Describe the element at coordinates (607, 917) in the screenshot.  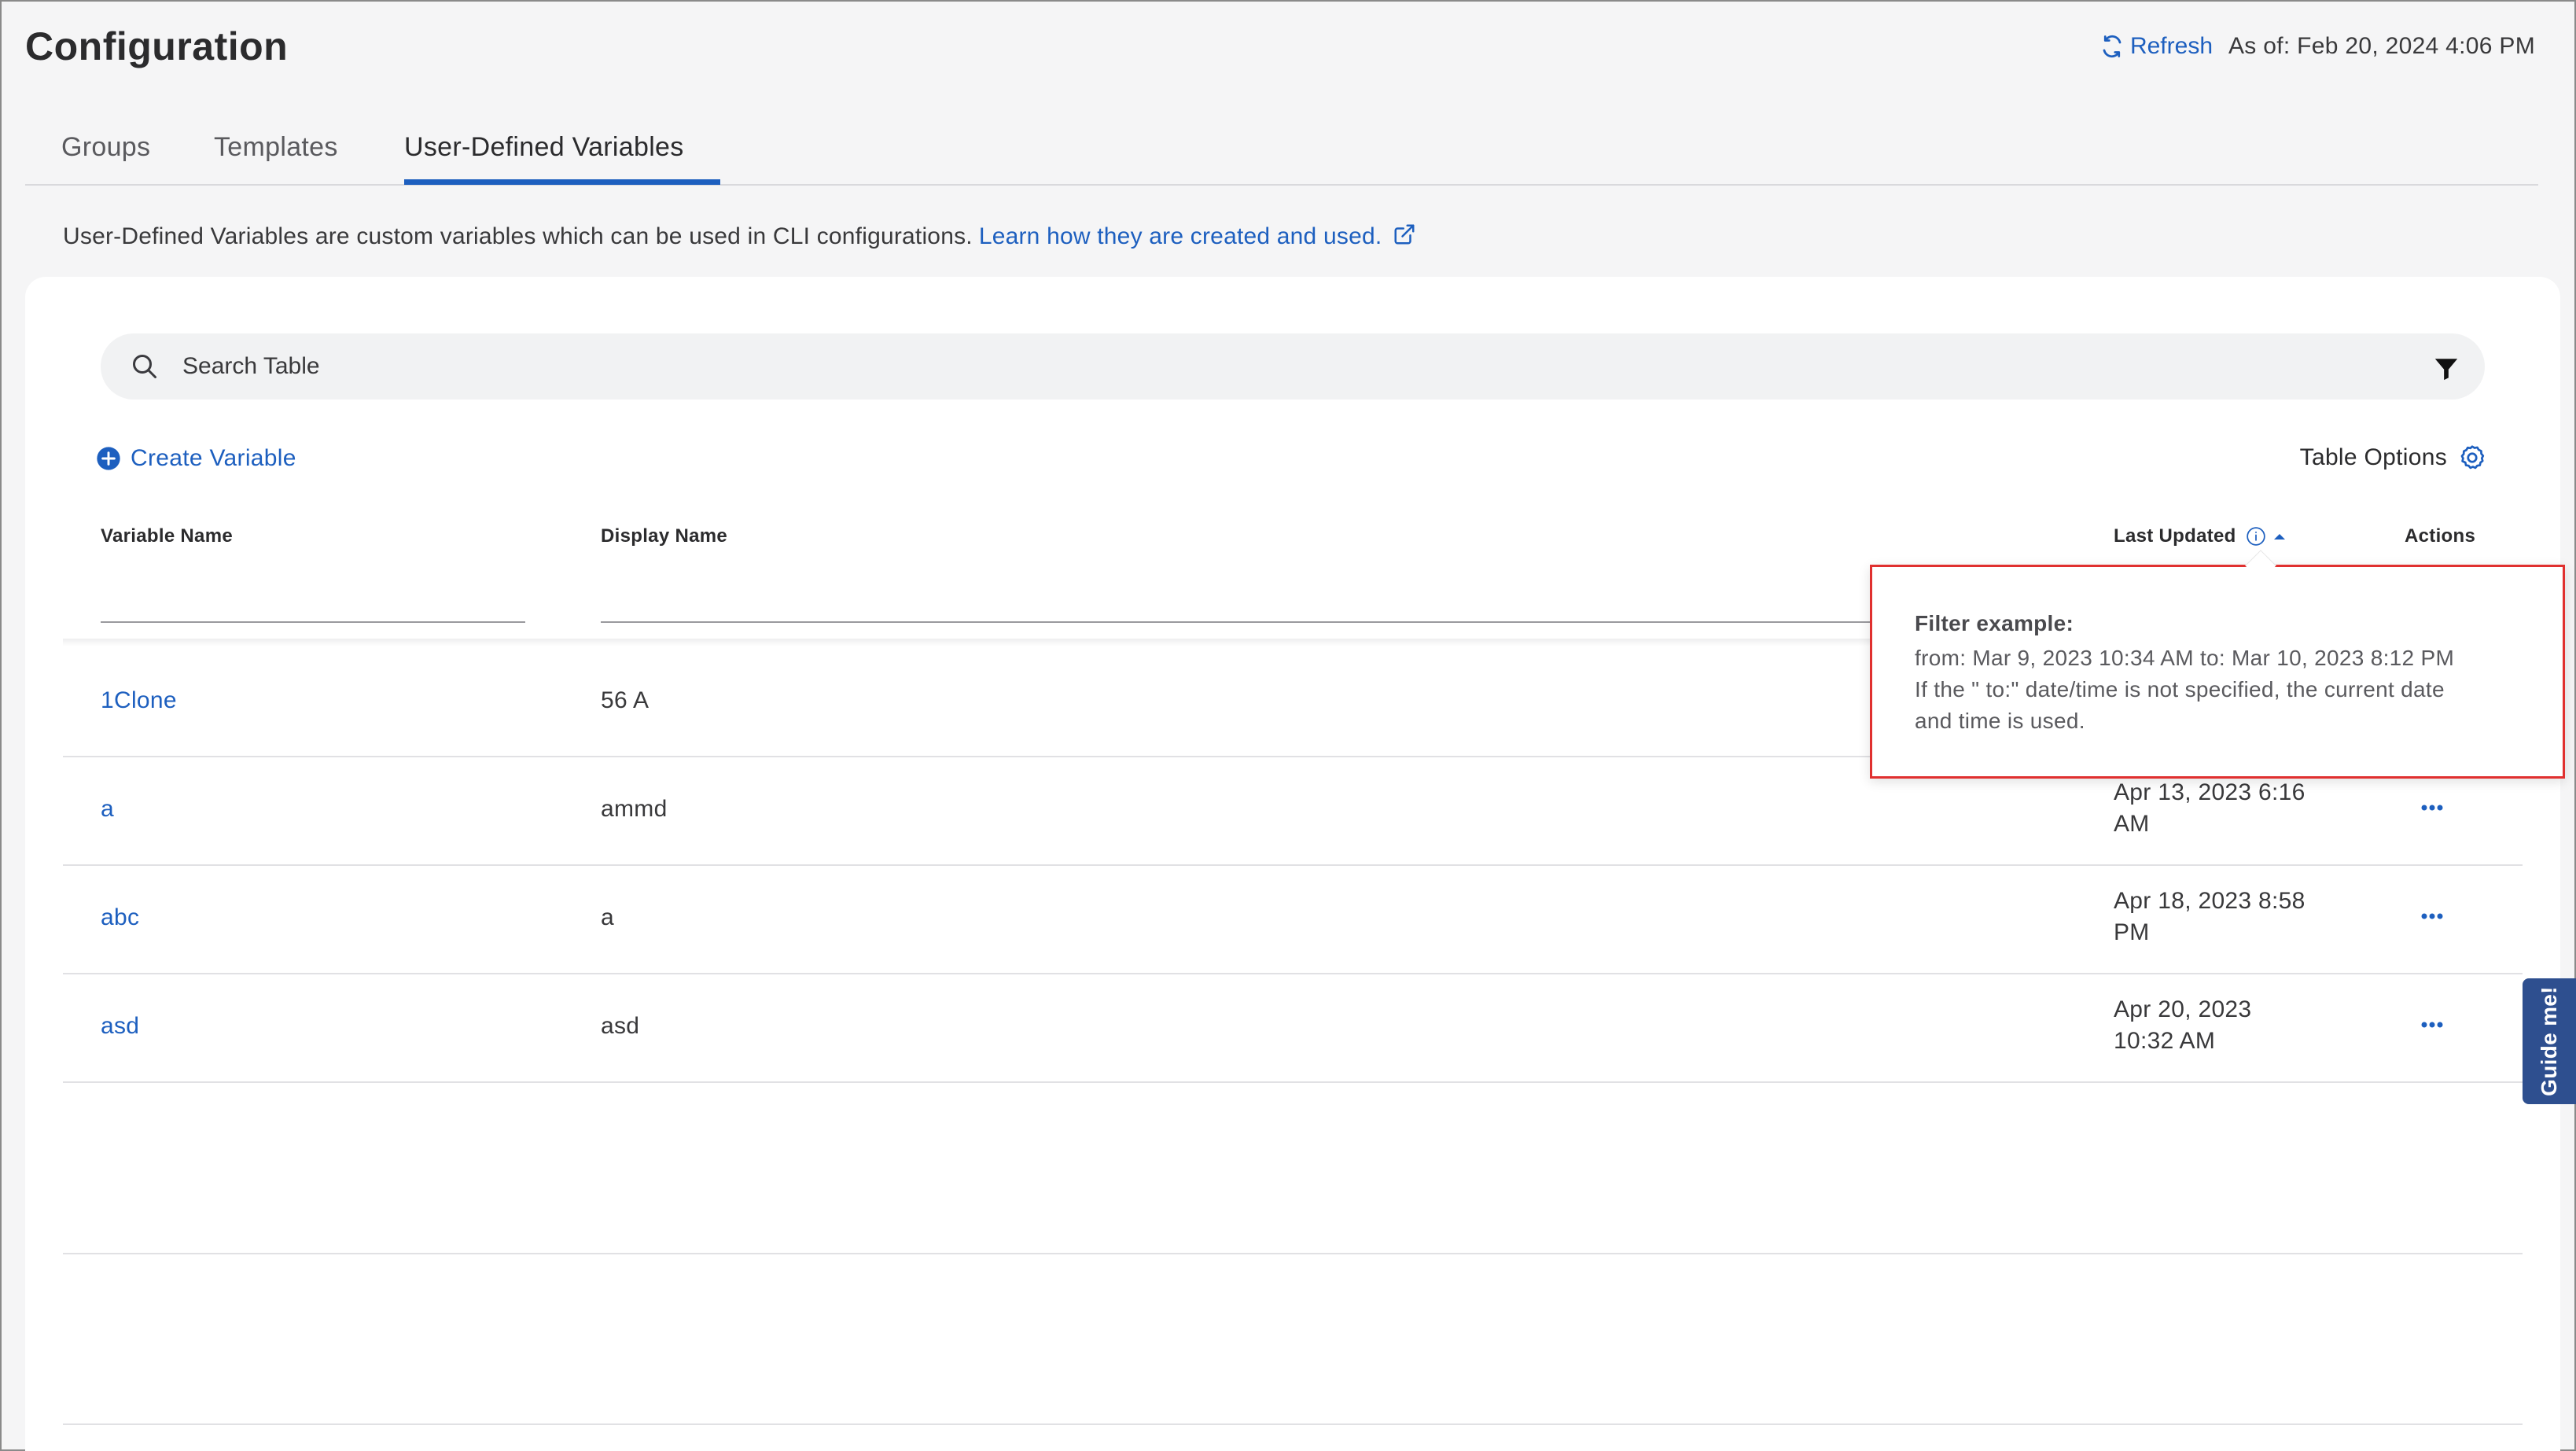
I see `display-name-cell: a` at that location.